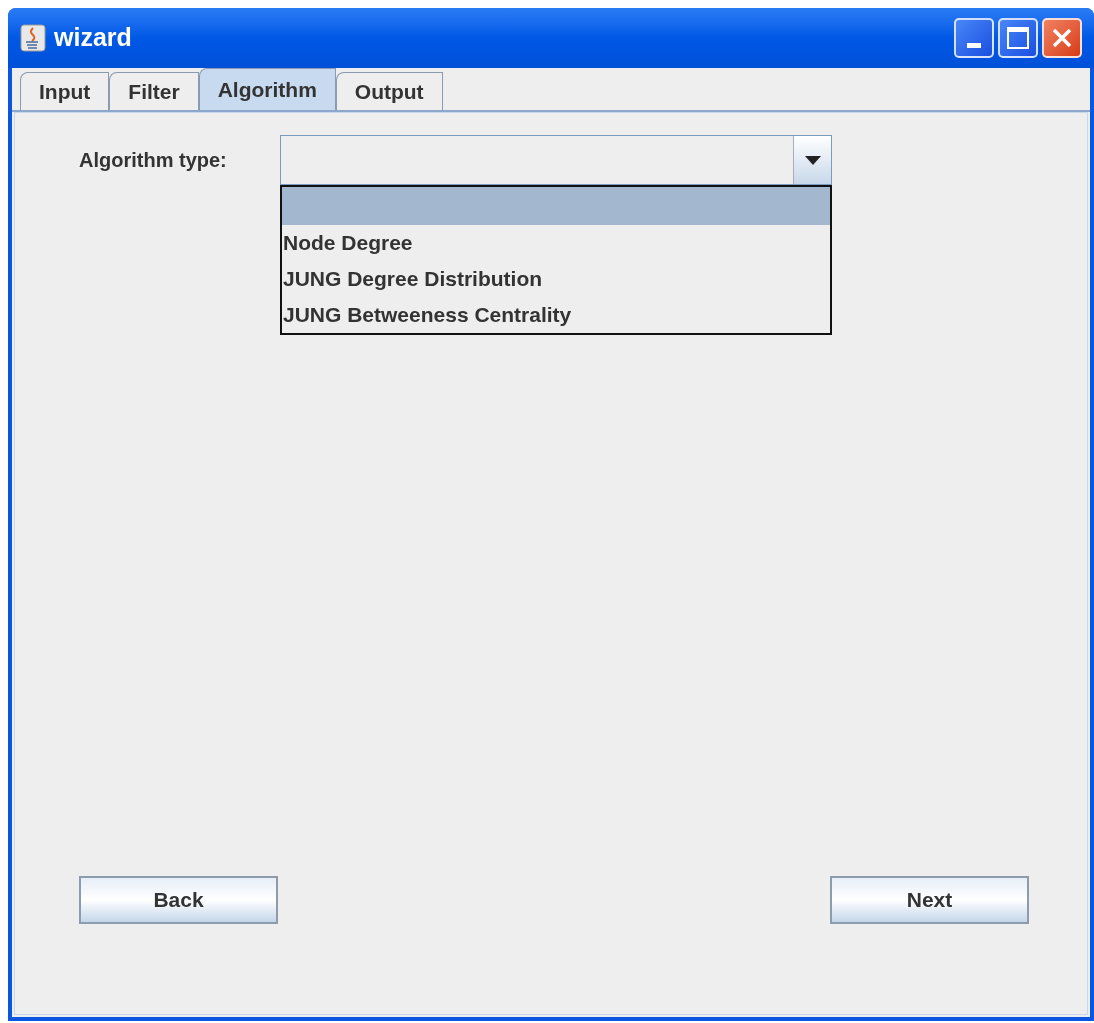  What do you see at coordinates (556, 315) in the screenshot?
I see `dropdown-option: JUNG Betweeness Centrality` at bounding box center [556, 315].